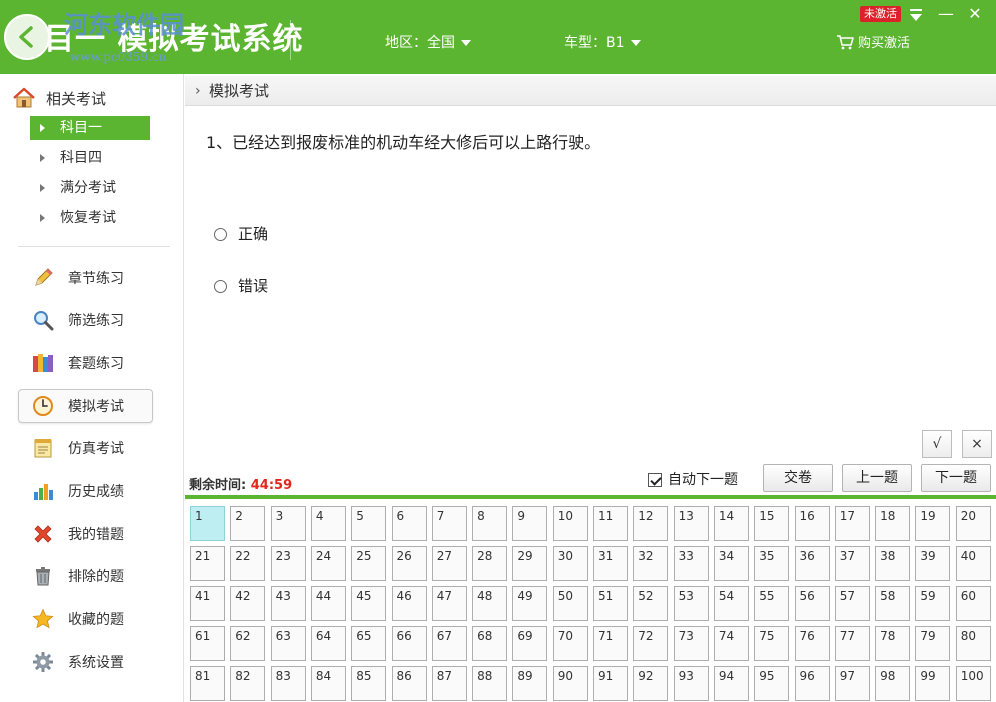 This screenshot has height=702, width=996. Describe the element at coordinates (812, 603) in the screenshot. I see `question-number-cell: 56` at that location.